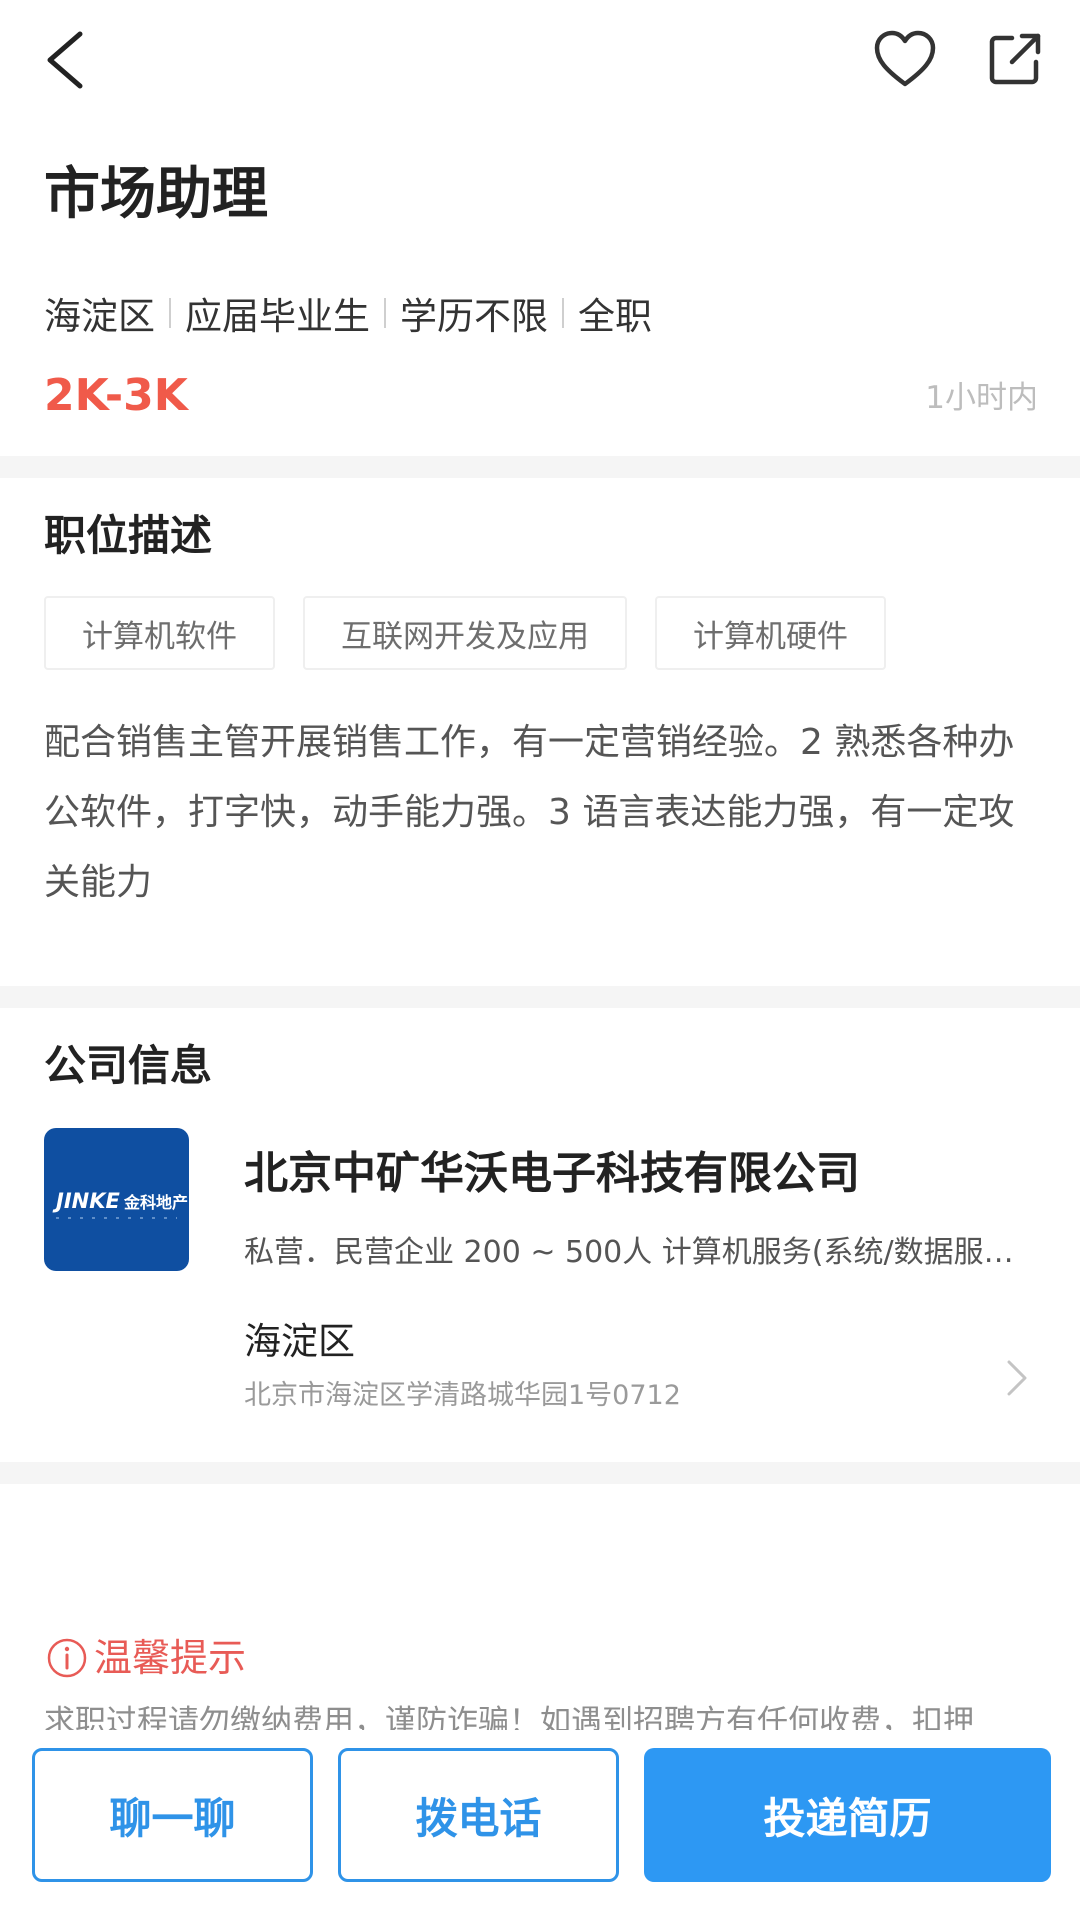 This screenshot has height=1920, width=1080. I want to click on post-time: 1小时内, so click(981, 398).